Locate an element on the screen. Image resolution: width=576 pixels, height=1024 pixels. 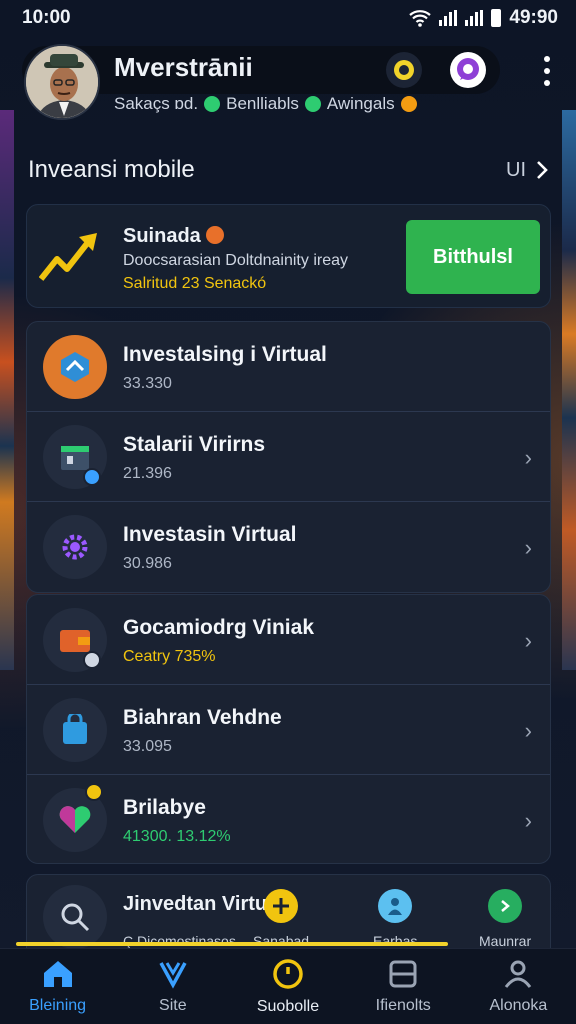
promo-description: Doocsarasian Doltdnainity ireay is located at coordinates (235, 260).